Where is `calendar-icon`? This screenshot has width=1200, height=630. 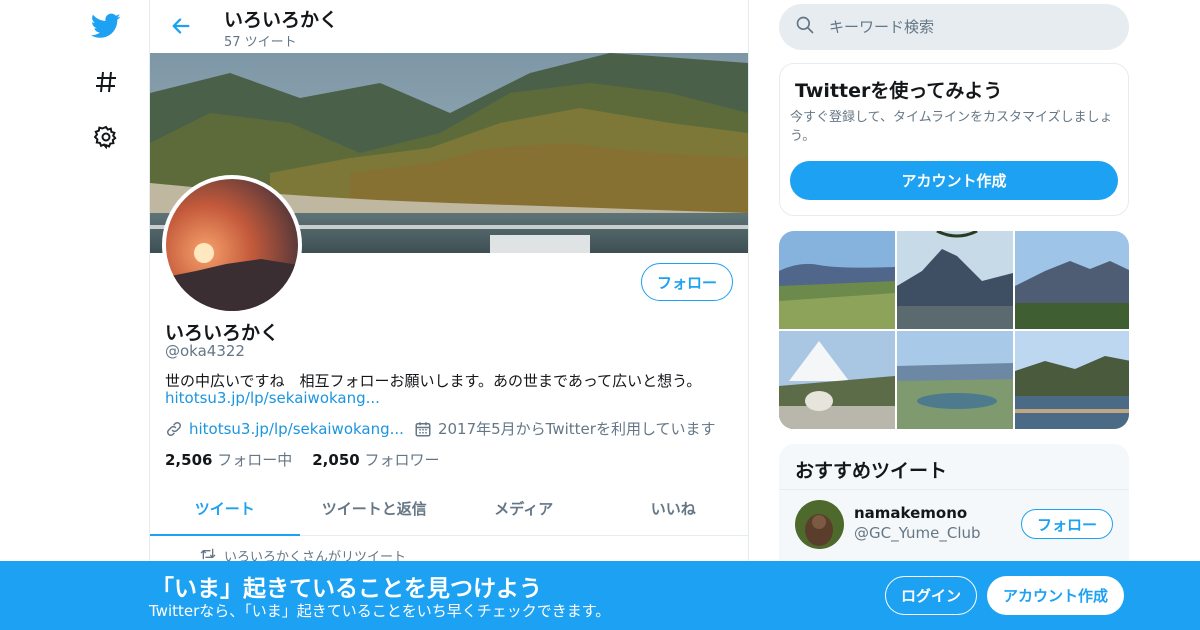
calendar-icon is located at coordinates (423, 429).